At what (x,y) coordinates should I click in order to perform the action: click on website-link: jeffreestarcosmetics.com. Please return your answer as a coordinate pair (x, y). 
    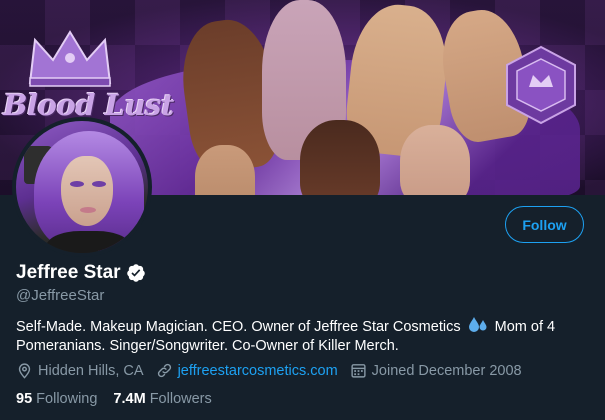
    Looking at the image, I should click on (258, 371).